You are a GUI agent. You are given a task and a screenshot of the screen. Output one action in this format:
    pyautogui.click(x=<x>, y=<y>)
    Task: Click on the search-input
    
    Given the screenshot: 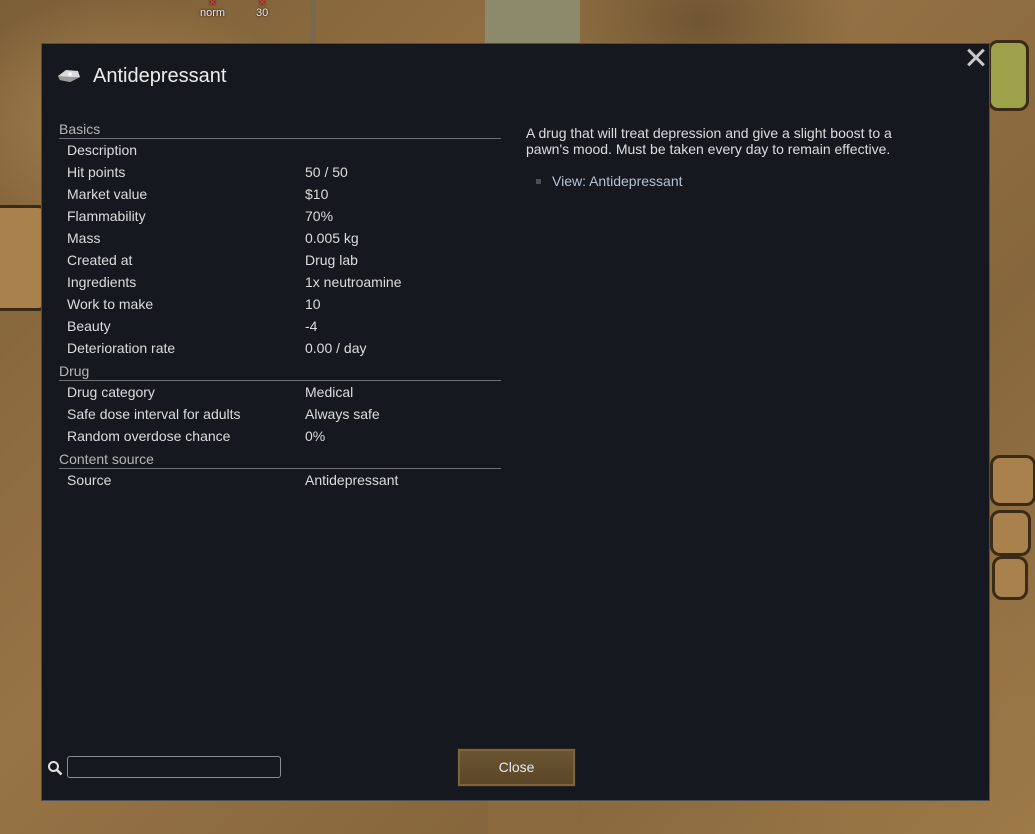 What is the action you would take?
    pyautogui.click(x=174, y=767)
    